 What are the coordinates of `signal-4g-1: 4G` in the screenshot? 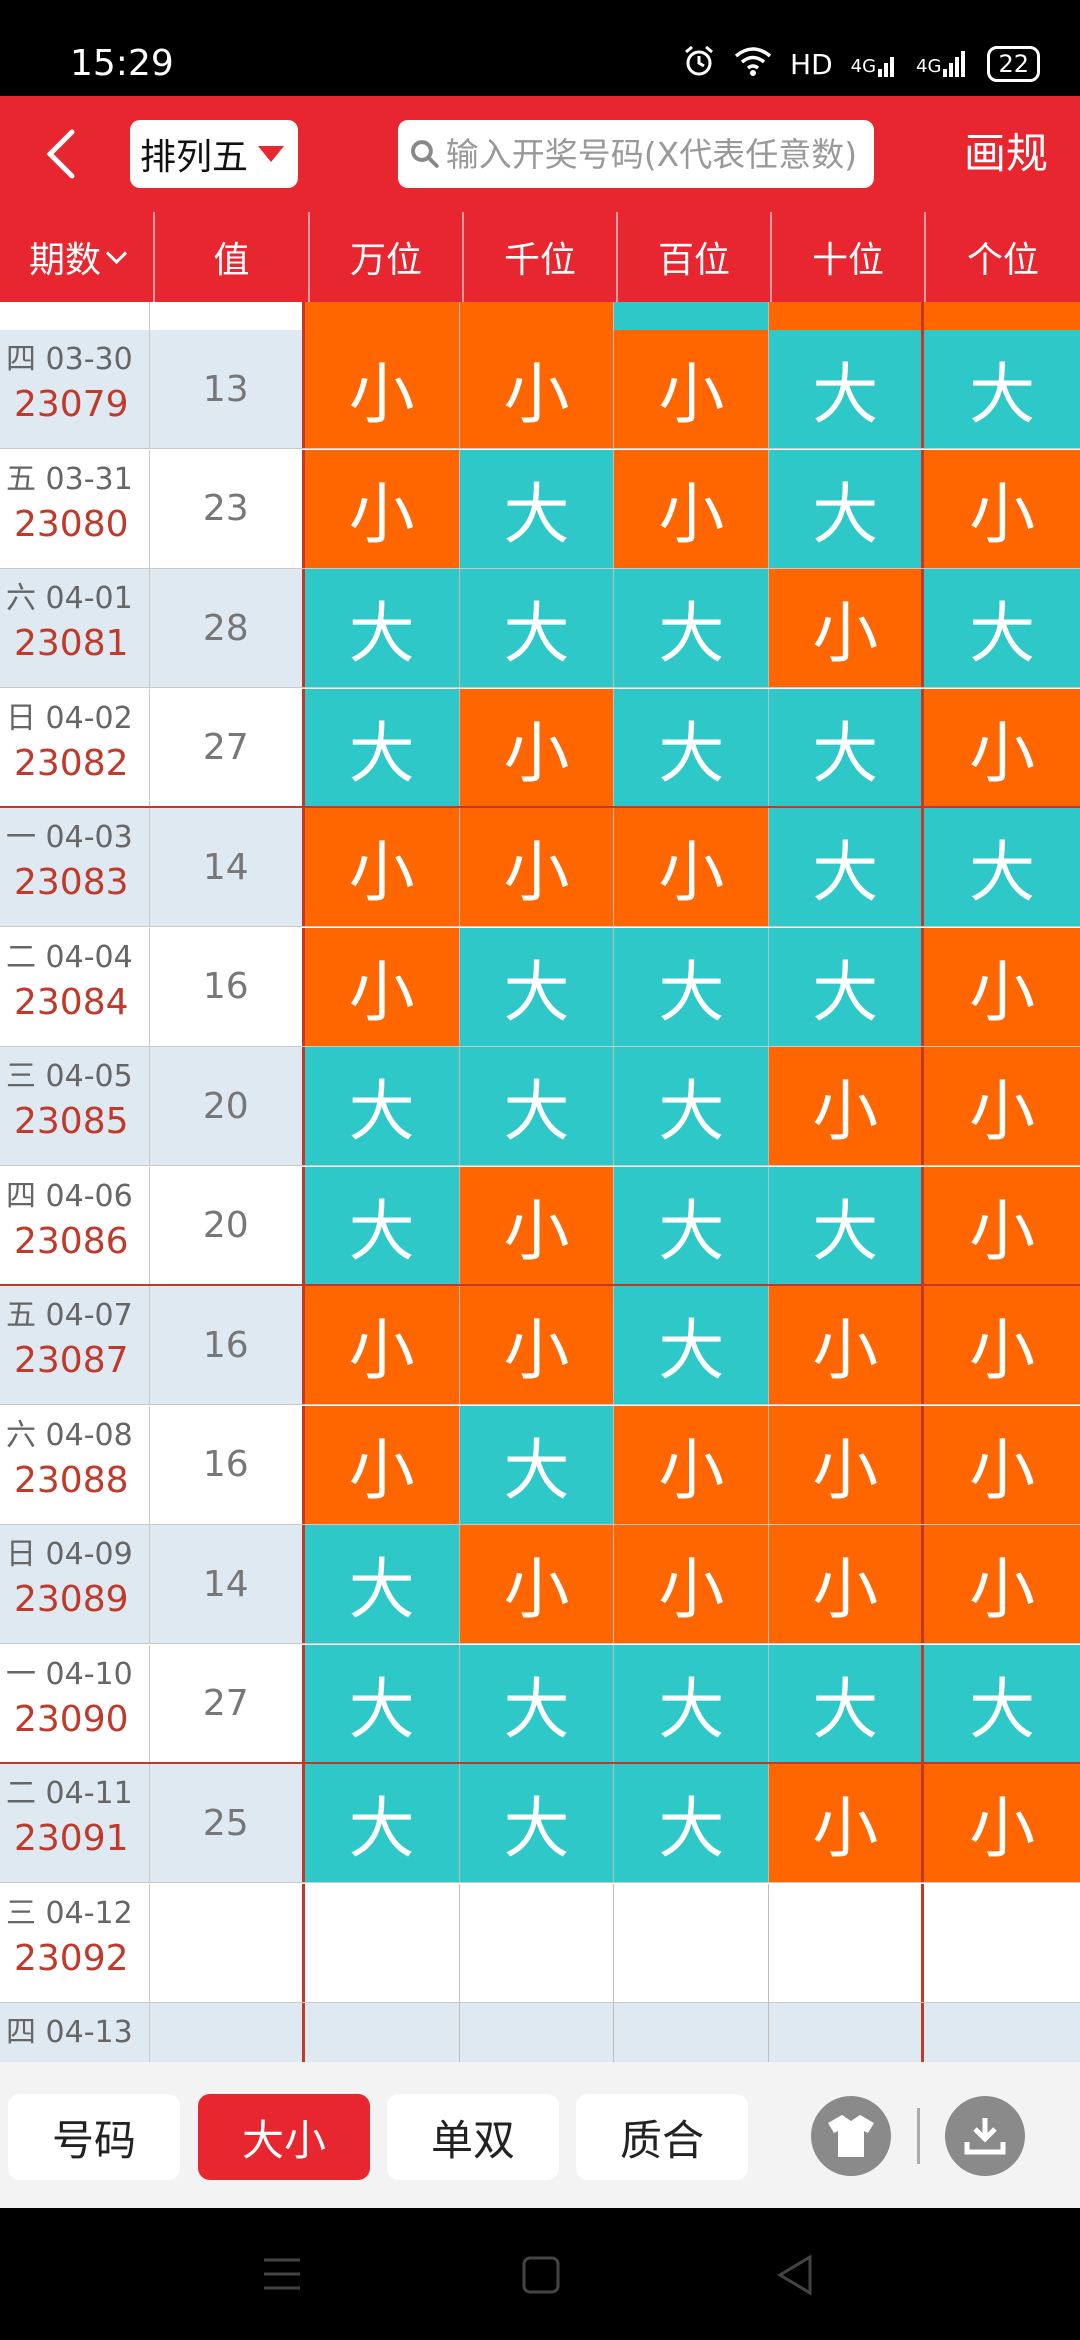 It's located at (874, 64).